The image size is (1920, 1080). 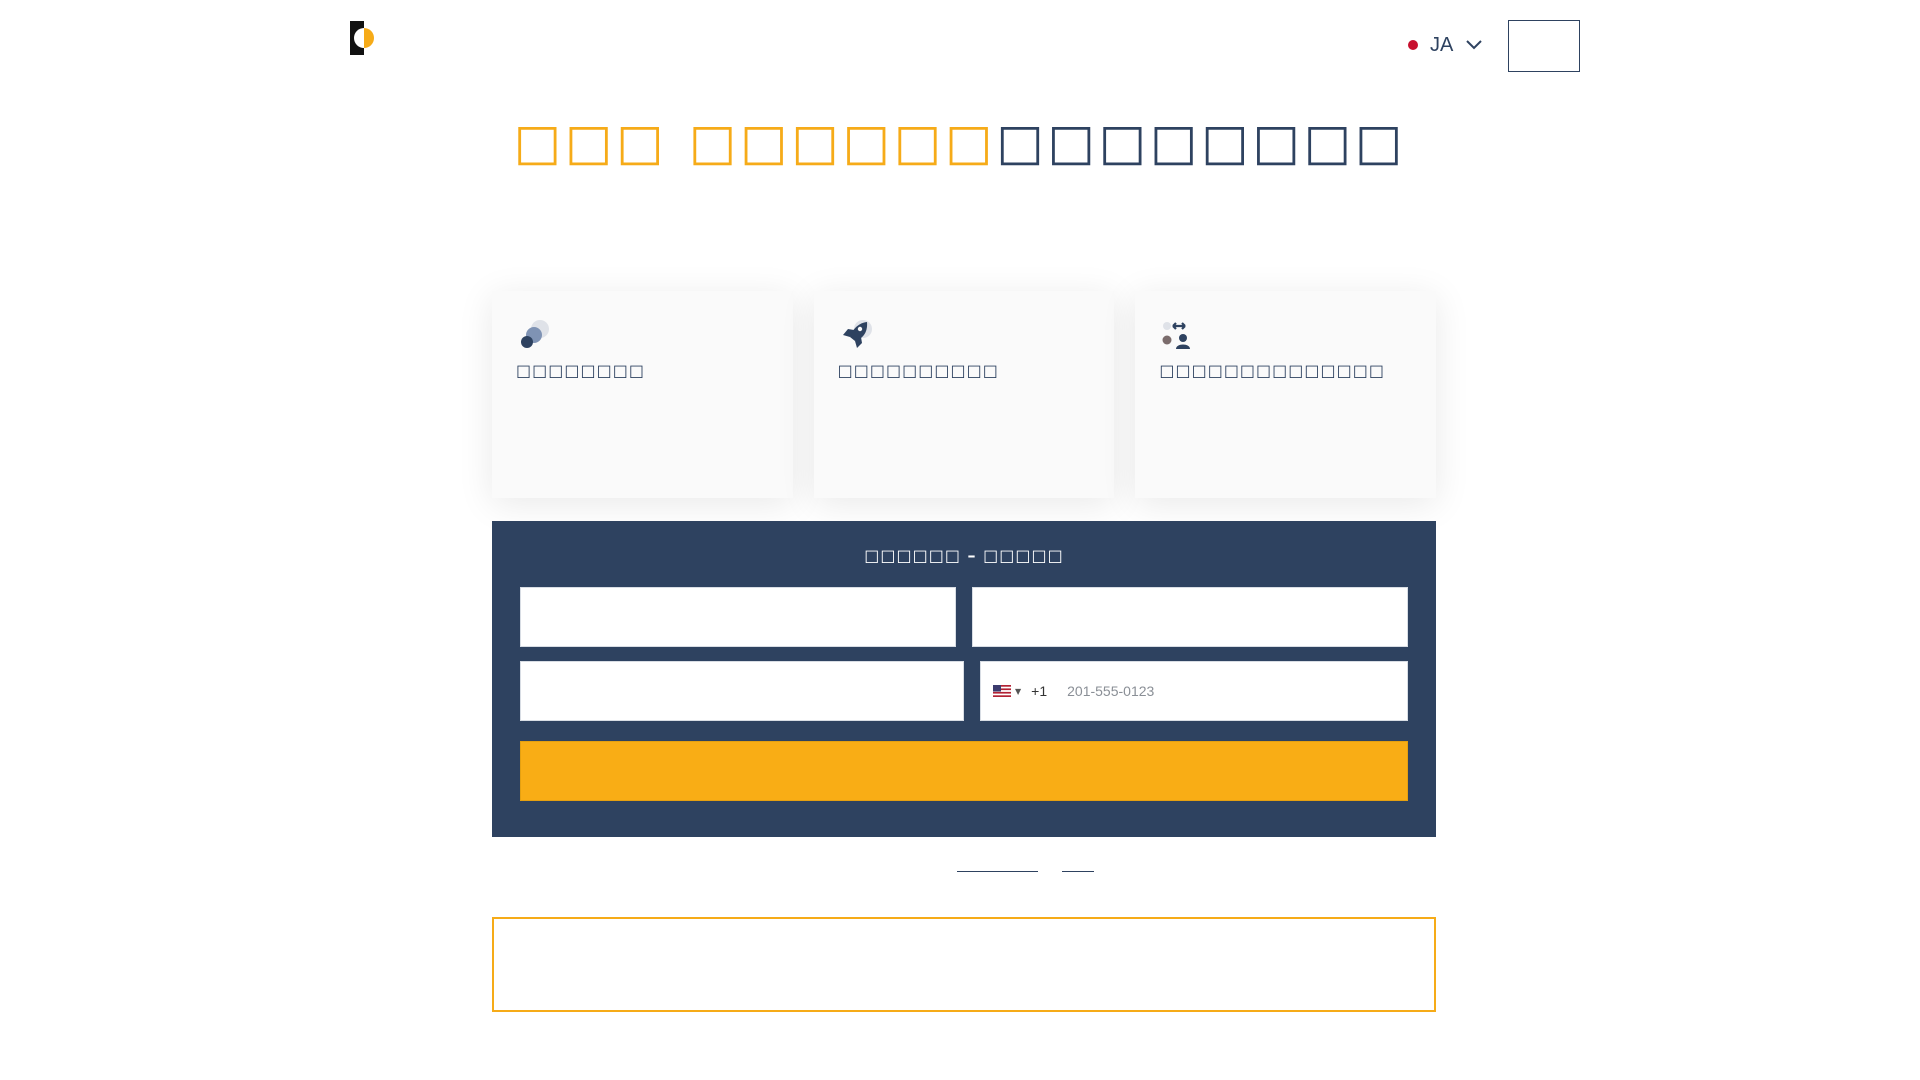 I want to click on feature-title: □□□□□□□□□□, so click(x=918, y=370).